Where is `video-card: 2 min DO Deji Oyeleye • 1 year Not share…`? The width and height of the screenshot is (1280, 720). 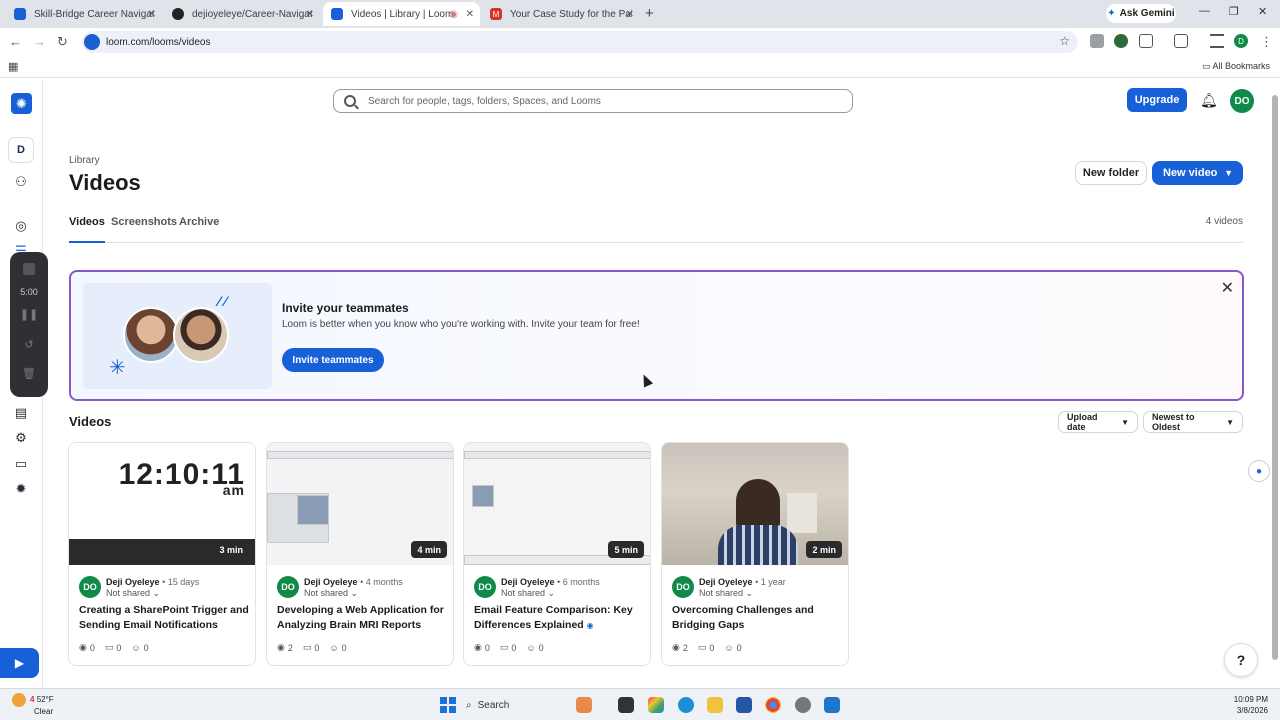
video-card: 2 min DO Deji Oyeleye • 1 year Not share… is located at coordinates (755, 554).